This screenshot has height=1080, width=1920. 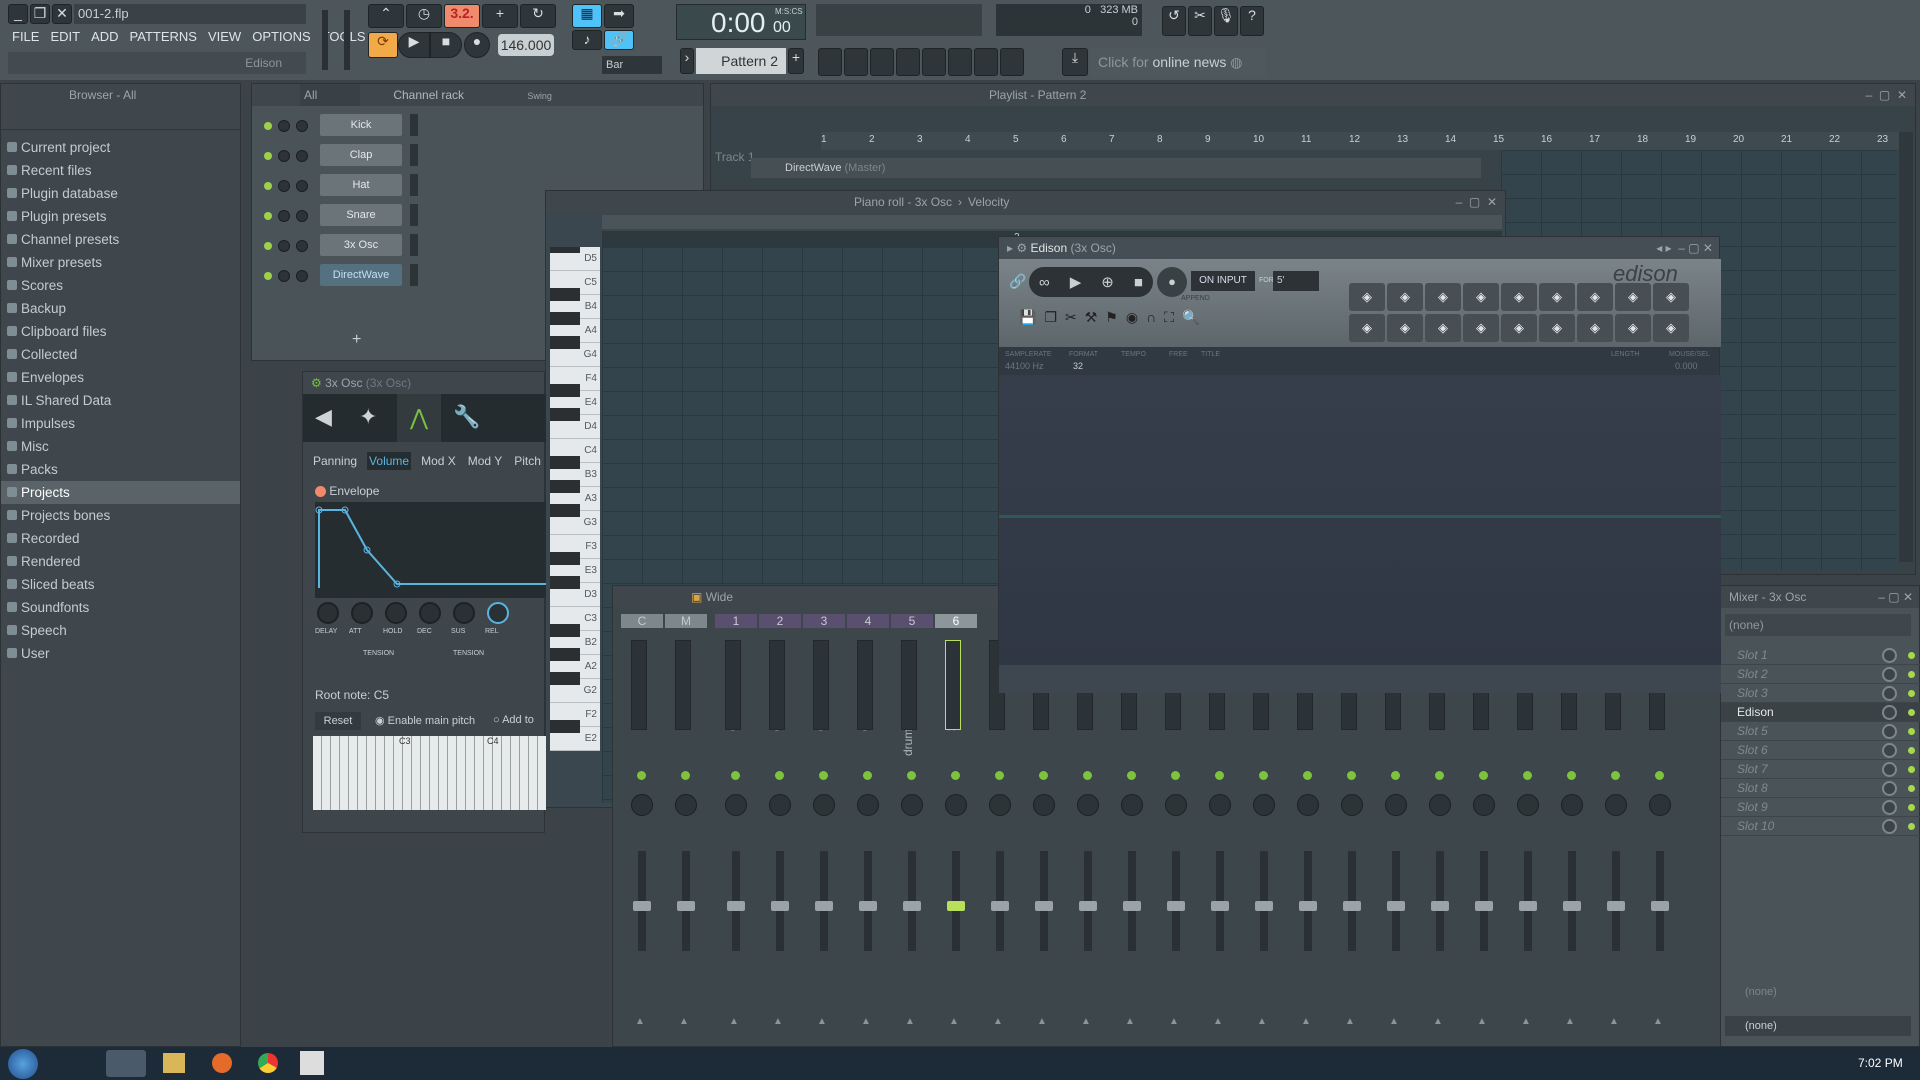 I want to click on eq-icon: ◈, so click(x=1405, y=328).